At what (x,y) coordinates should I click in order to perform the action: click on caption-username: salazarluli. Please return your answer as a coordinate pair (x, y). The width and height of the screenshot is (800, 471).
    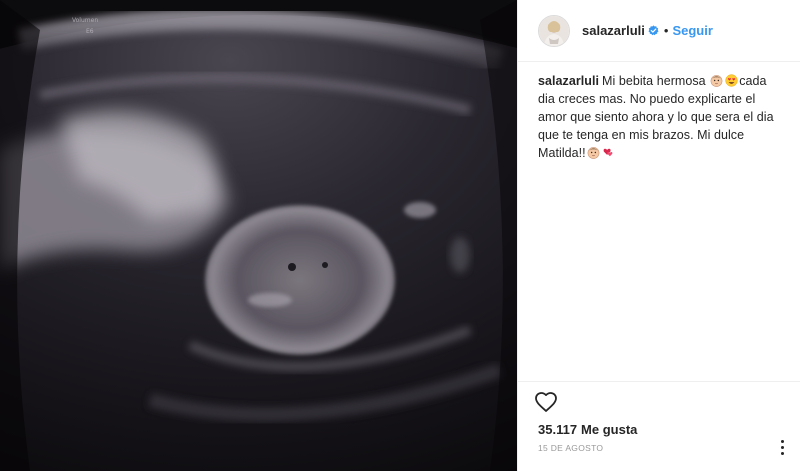
    Looking at the image, I should click on (568, 81).